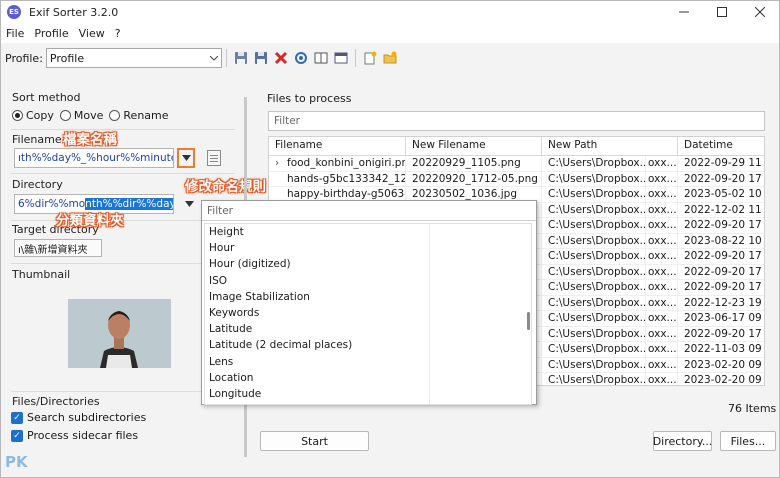 Image resolution: width=780 pixels, height=478 pixels. I want to click on start-button: Start, so click(314, 441).